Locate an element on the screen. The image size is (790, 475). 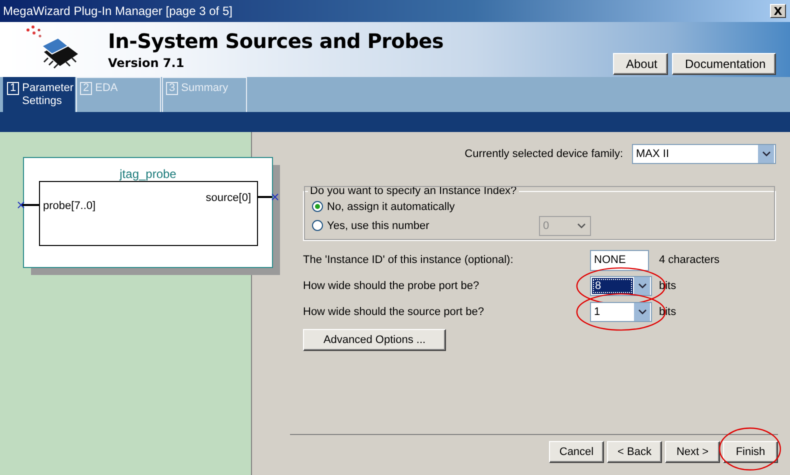
input-pin is located at coordinates (28, 205).